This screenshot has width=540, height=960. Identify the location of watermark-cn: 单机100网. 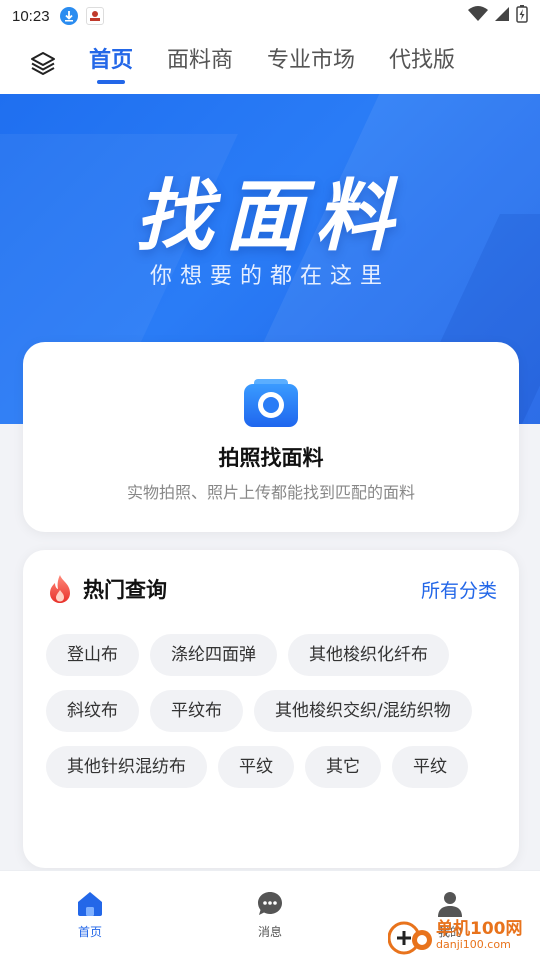
(479, 929).